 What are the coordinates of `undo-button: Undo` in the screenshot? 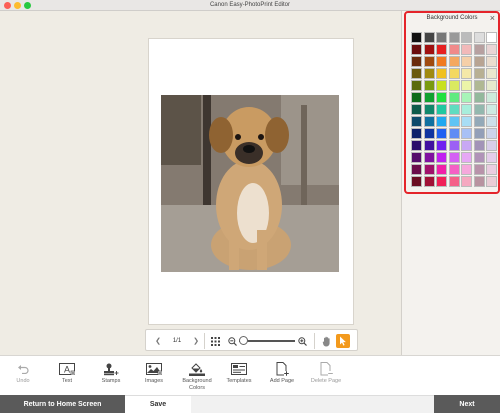 It's located at (23, 373).